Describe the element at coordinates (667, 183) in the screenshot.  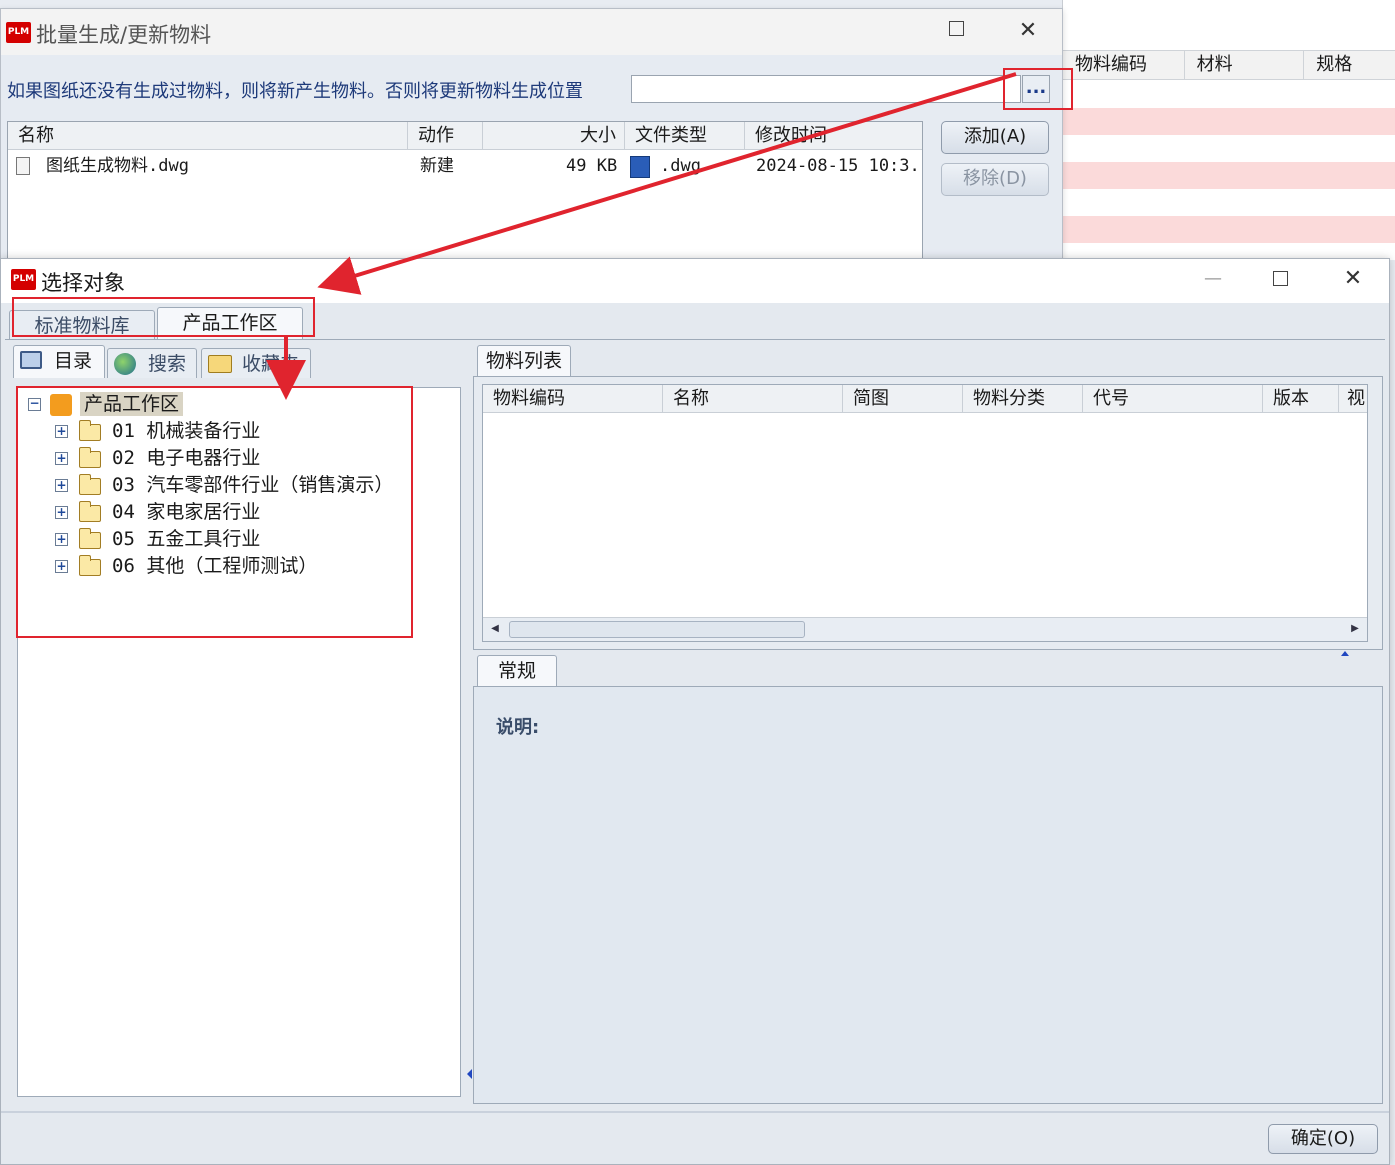
I see `annotation-arrow-to-dialog` at that location.